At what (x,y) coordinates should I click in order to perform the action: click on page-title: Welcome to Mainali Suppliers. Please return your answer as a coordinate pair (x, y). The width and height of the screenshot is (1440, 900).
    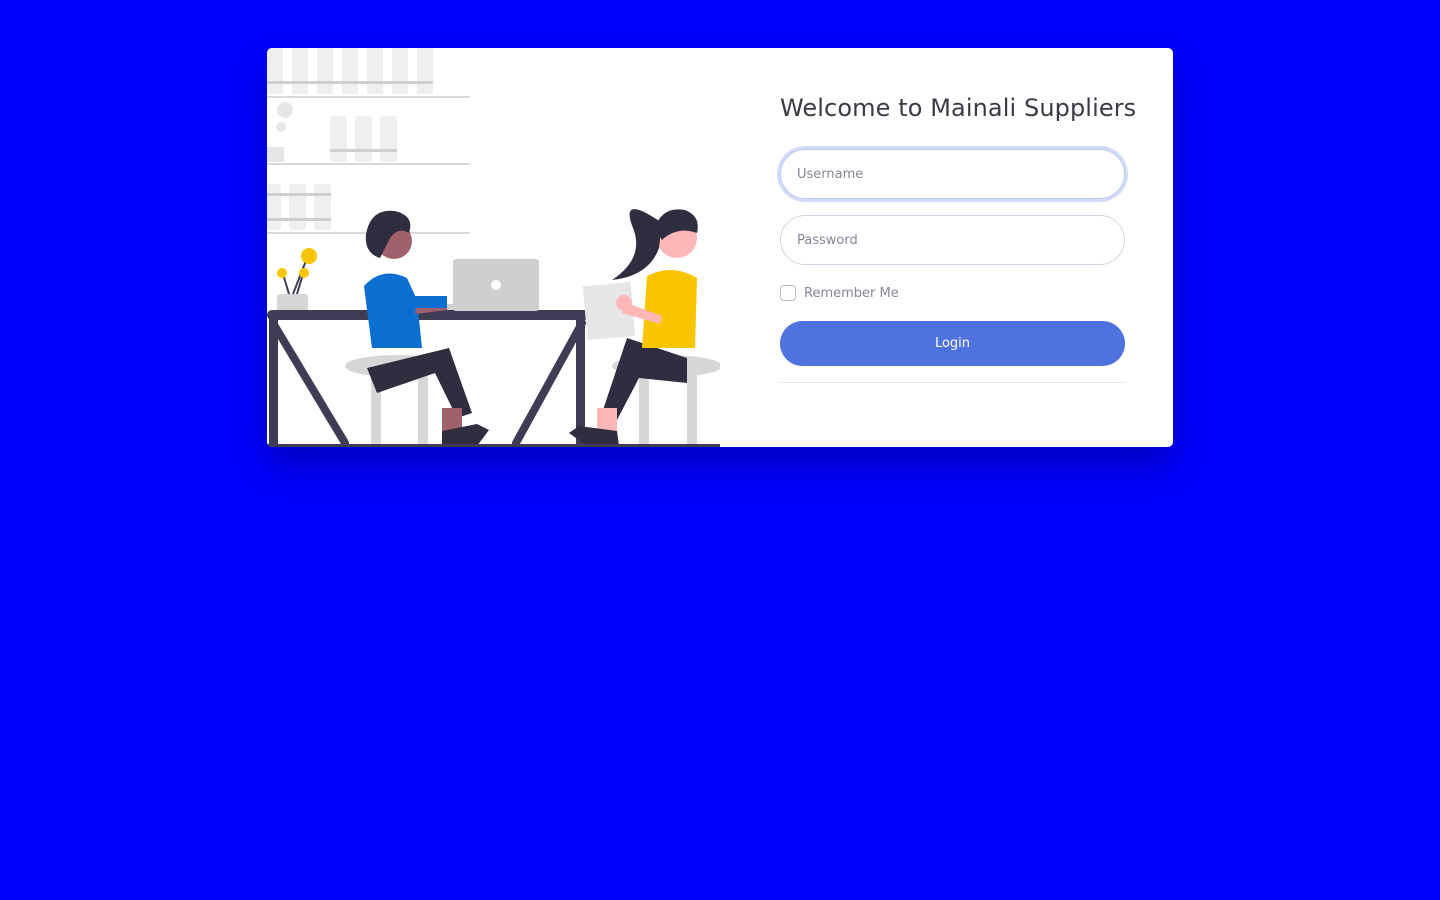
    Looking at the image, I should click on (958, 108).